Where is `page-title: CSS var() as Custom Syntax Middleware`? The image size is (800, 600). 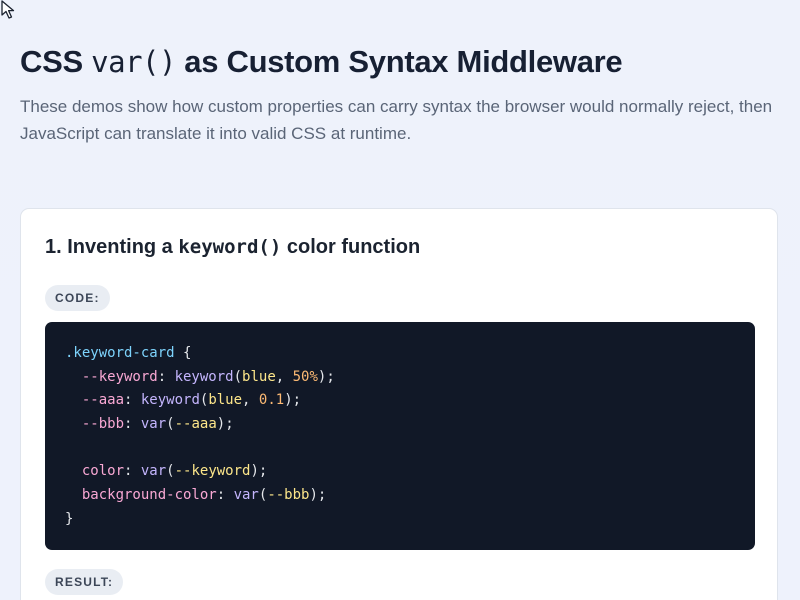
page-title: CSS var() as Custom Syntax Middleware is located at coordinates (321, 61).